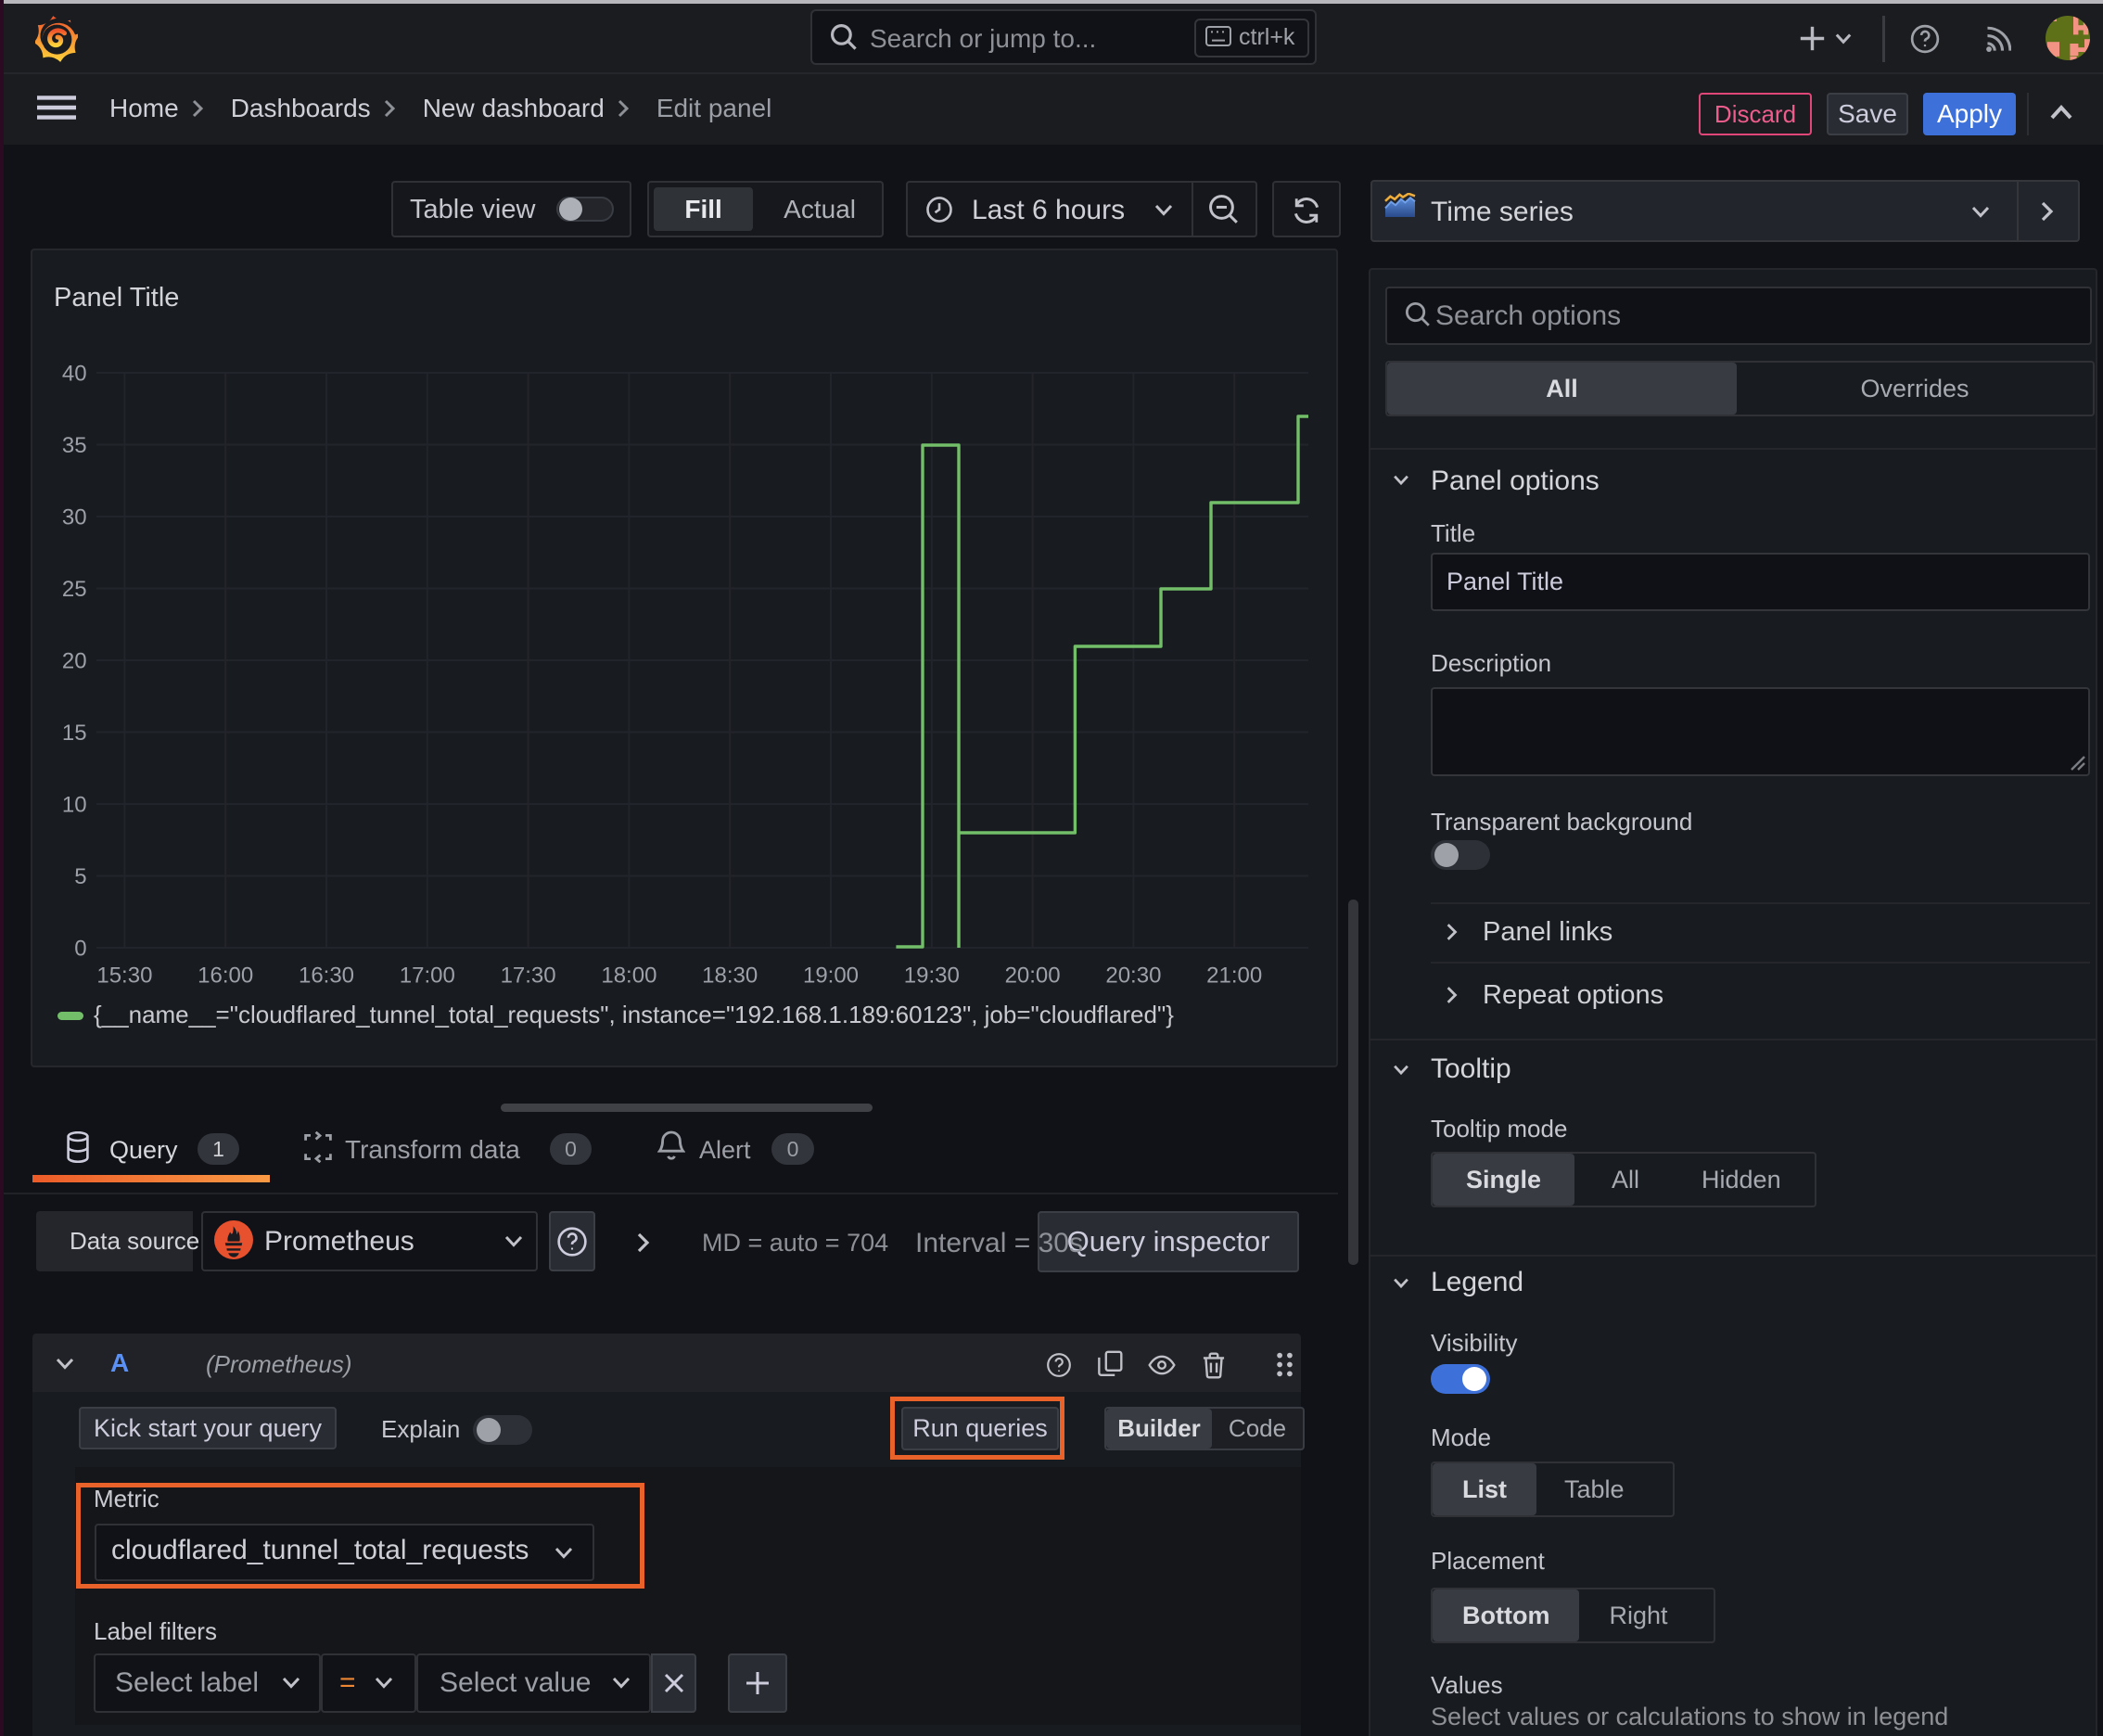  Describe the element at coordinates (225, 975) in the screenshot. I see `svg-text: 16:00` at that location.